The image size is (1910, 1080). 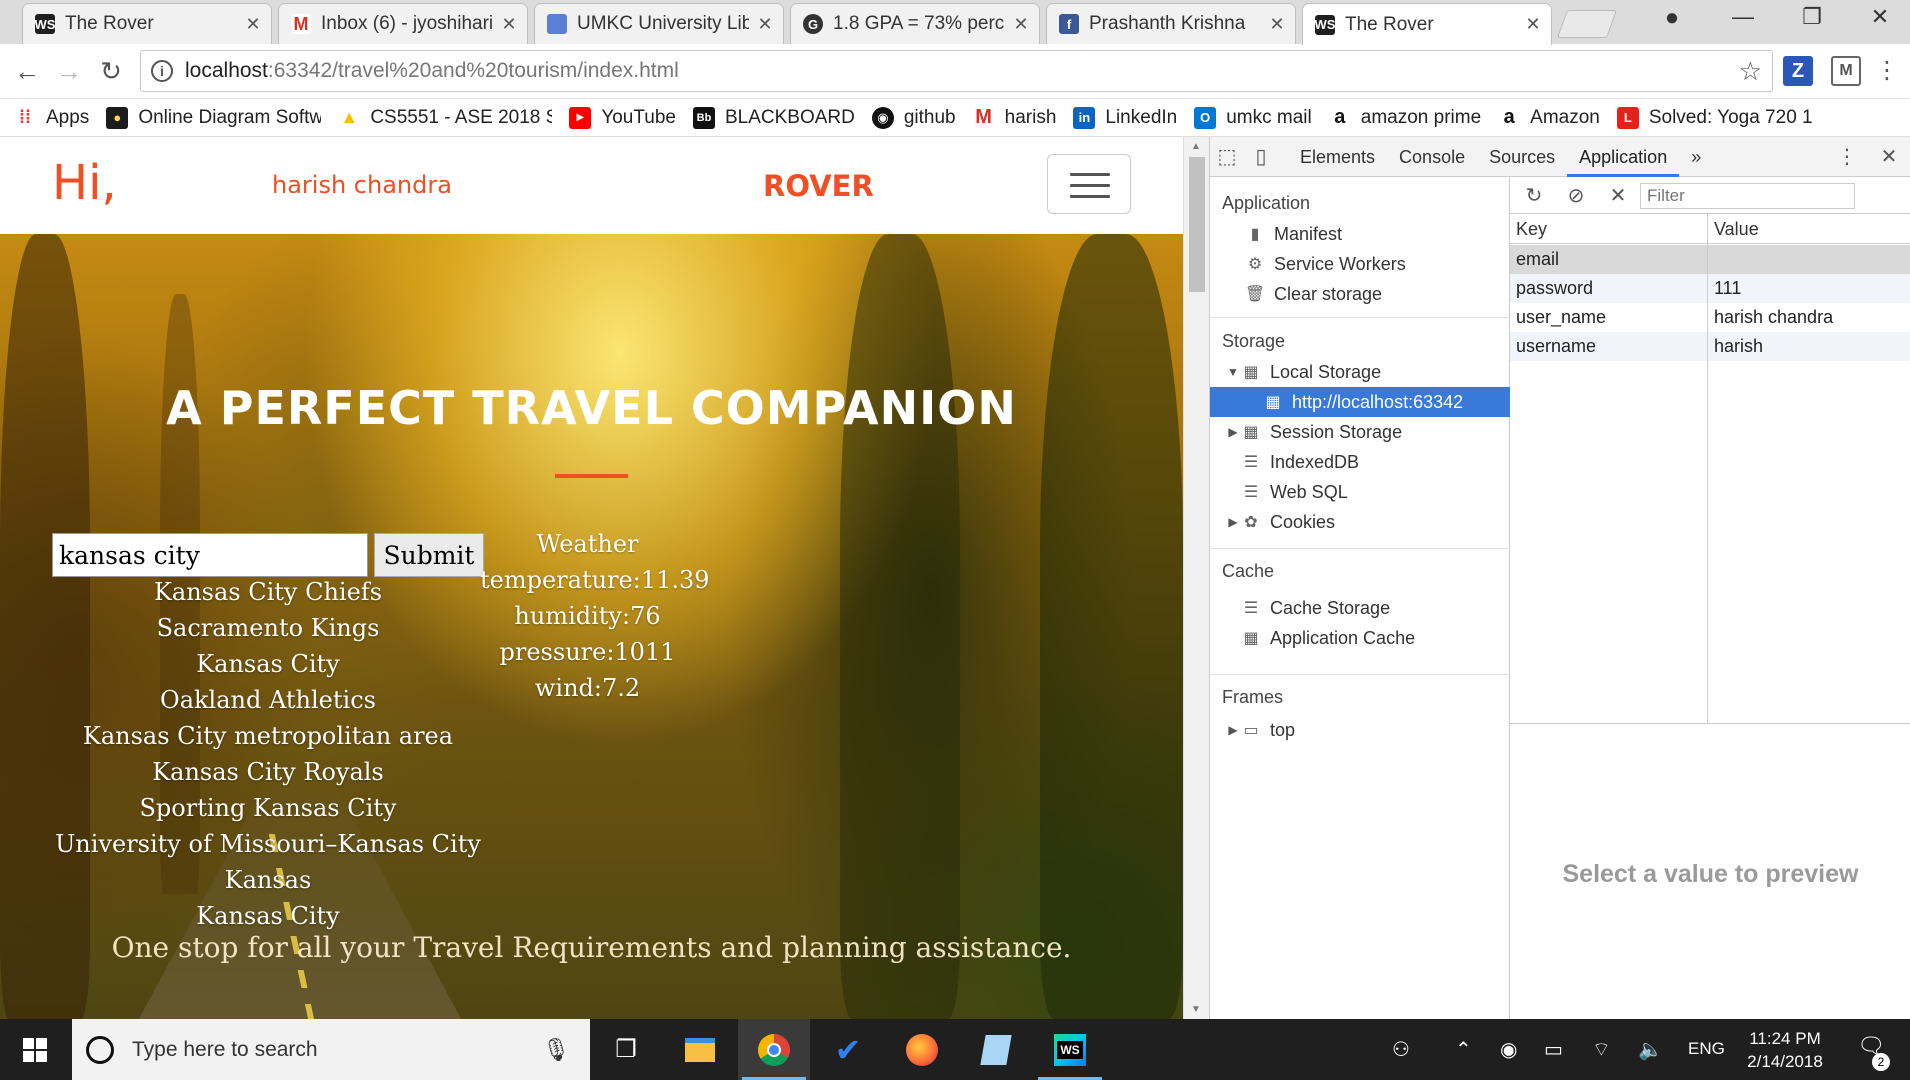 I want to click on clock: 11:24 PM 2/14/2018, so click(x=1785, y=1050).